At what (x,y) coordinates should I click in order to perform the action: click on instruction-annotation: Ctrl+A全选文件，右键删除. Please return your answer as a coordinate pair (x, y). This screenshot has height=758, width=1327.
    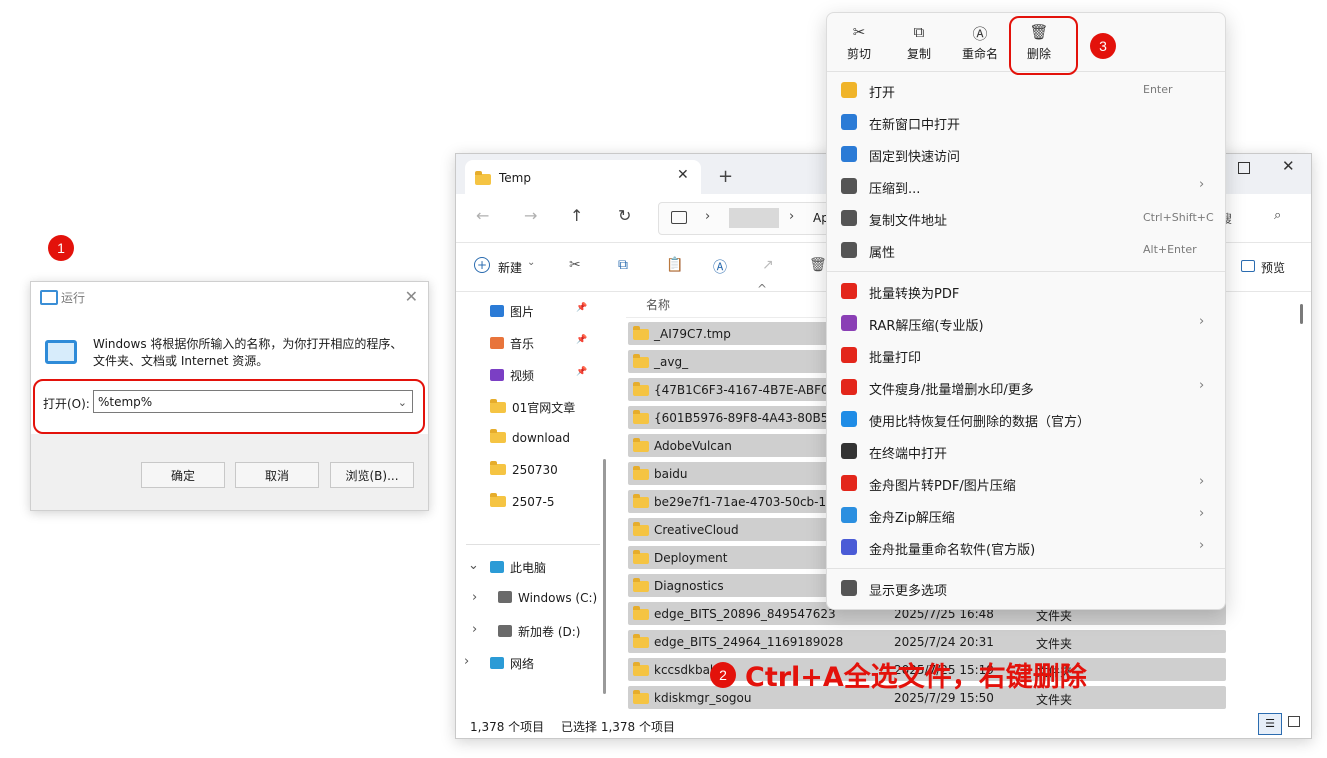
    Looking at the image, I should click on (916, 677).